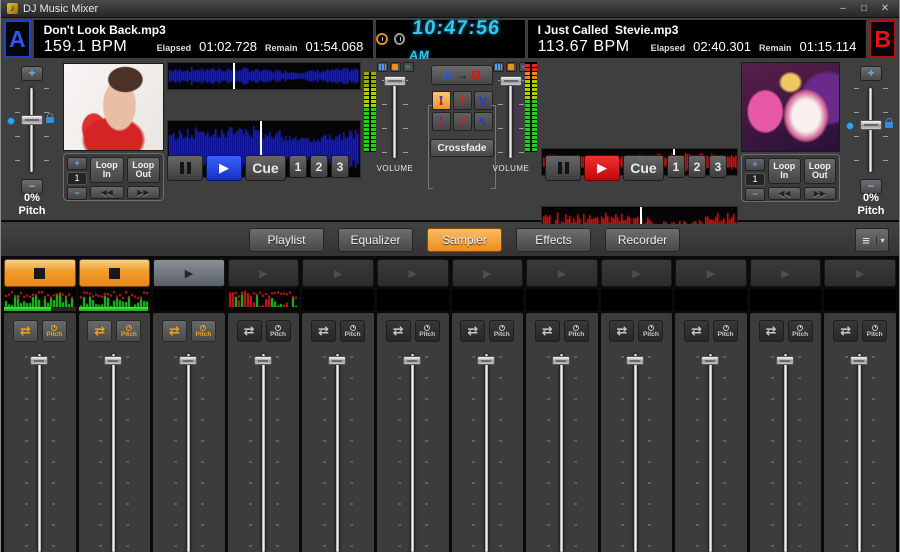  I want to click on deck-b-volume-slider, so click(510, 119).